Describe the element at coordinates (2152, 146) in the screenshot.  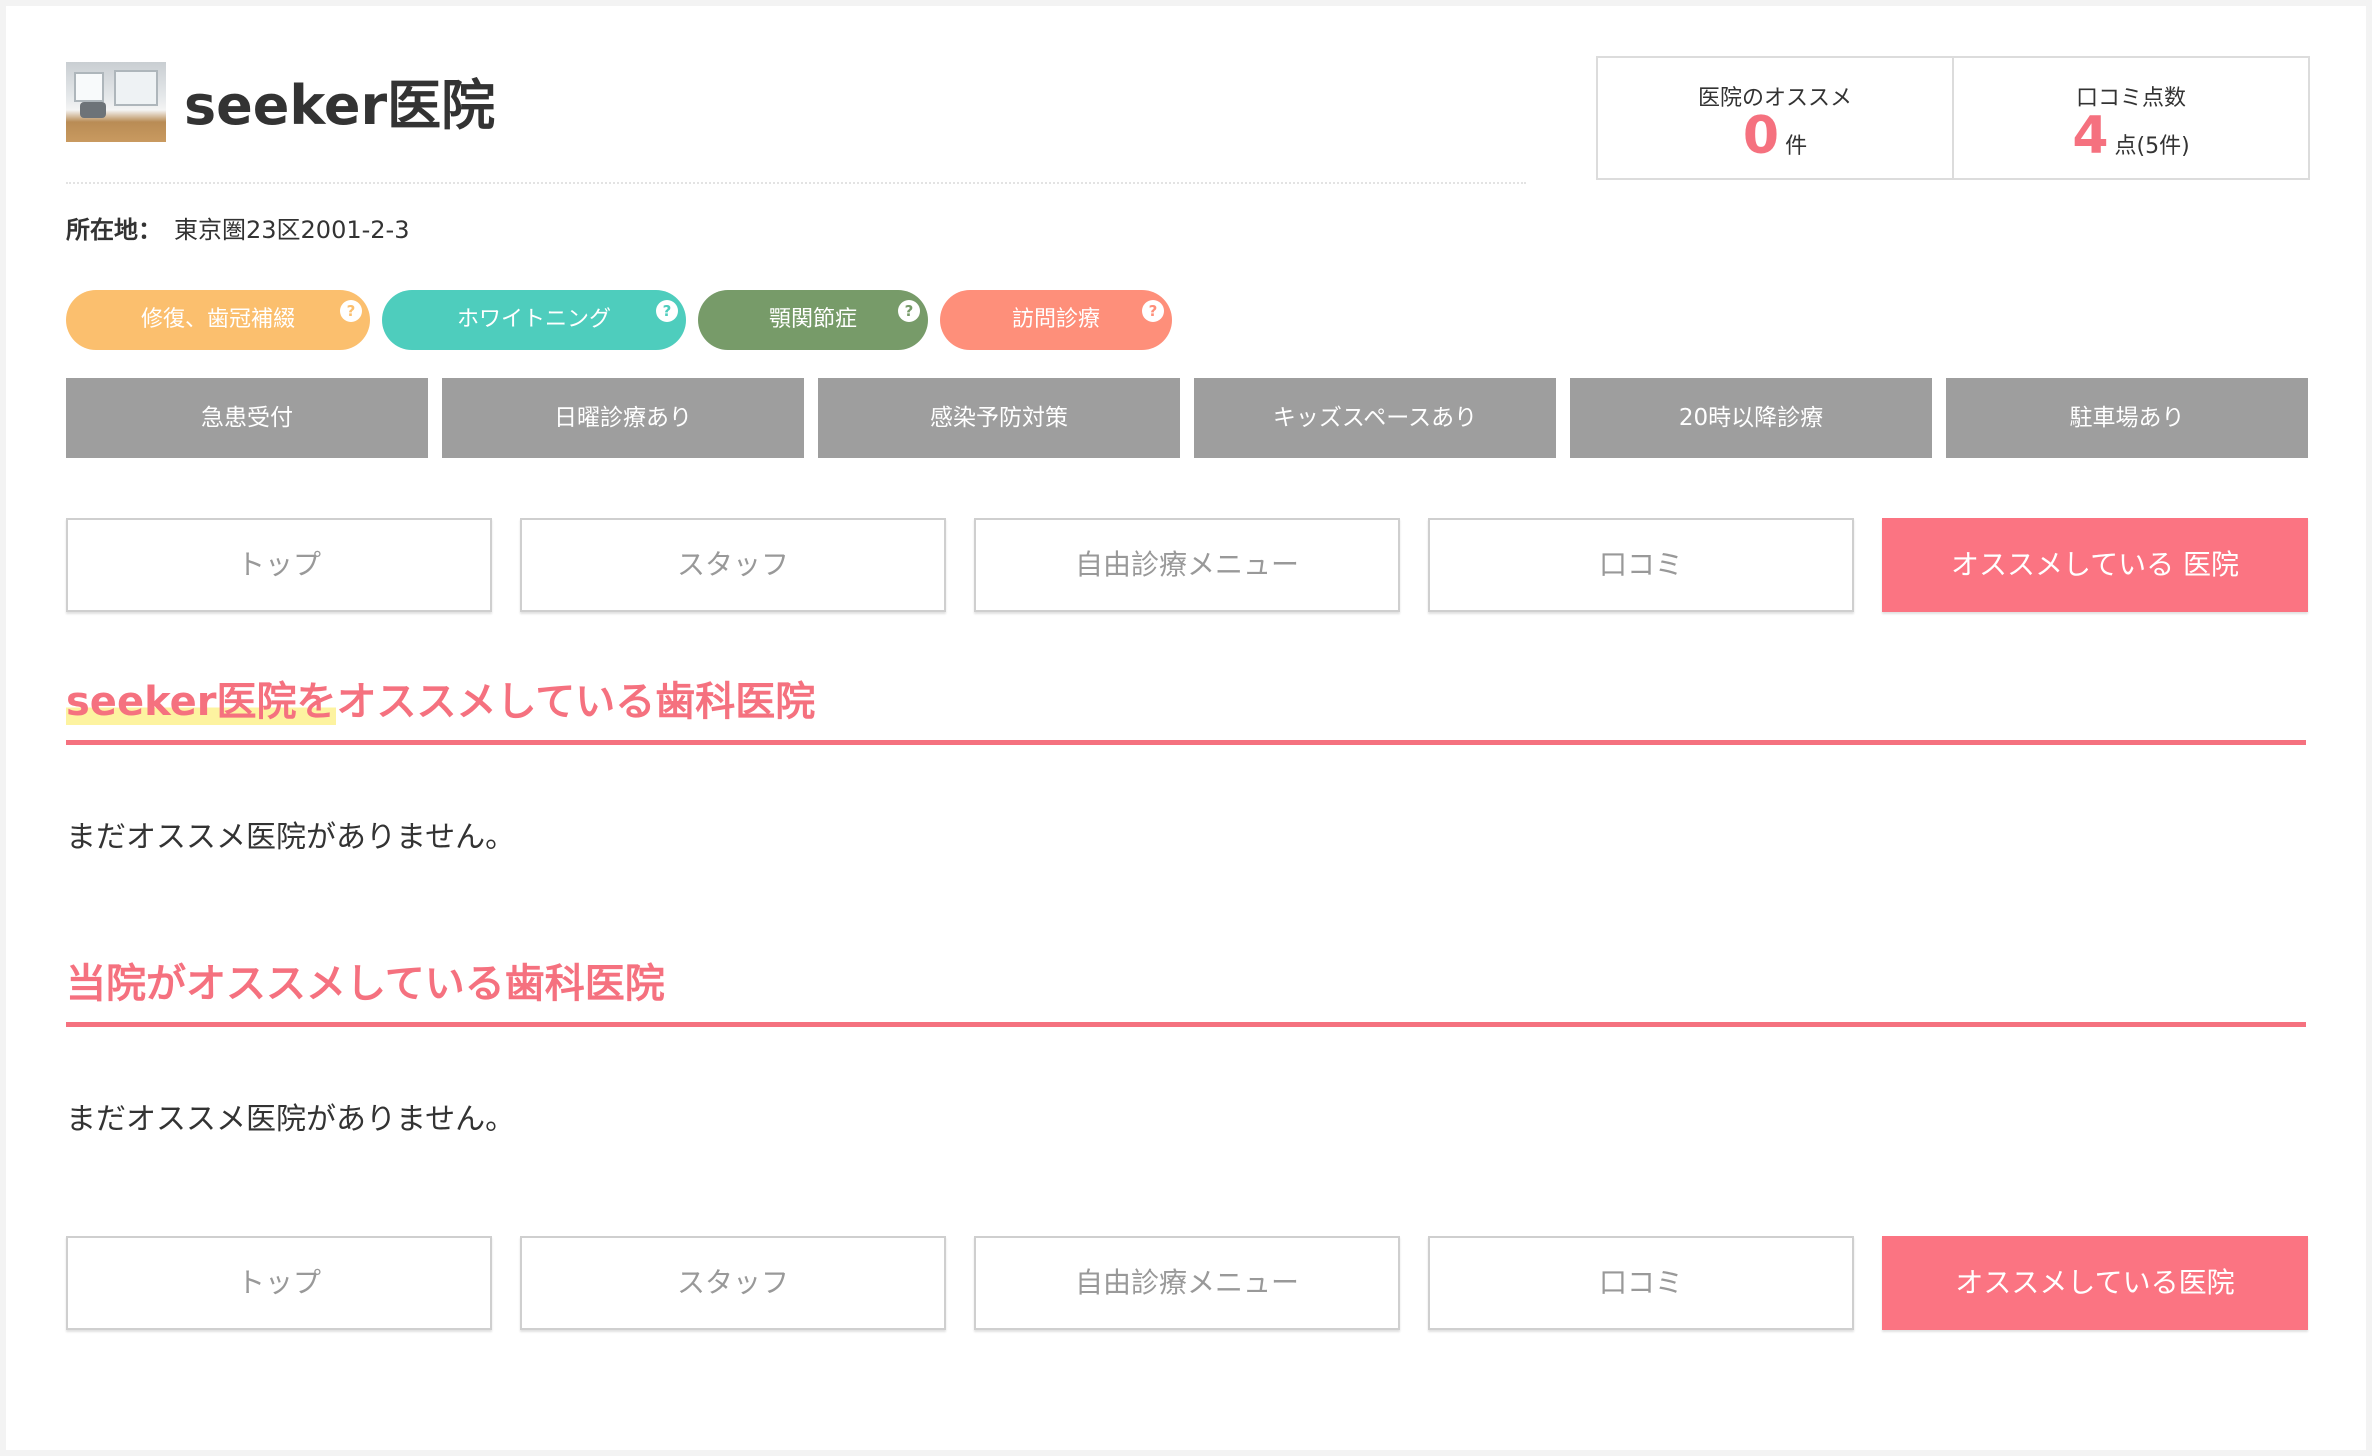
I see `stat-unit: 点(5件)` at that location.